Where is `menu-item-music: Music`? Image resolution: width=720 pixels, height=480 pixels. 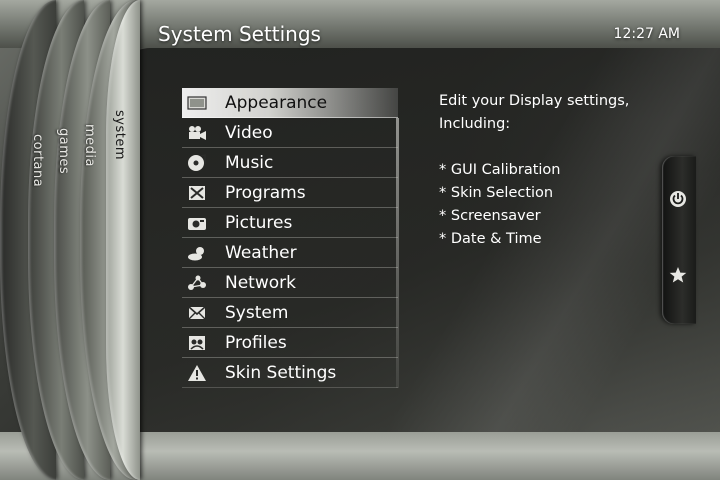 menu-item-music: Music is located at coordinates (290, 163).